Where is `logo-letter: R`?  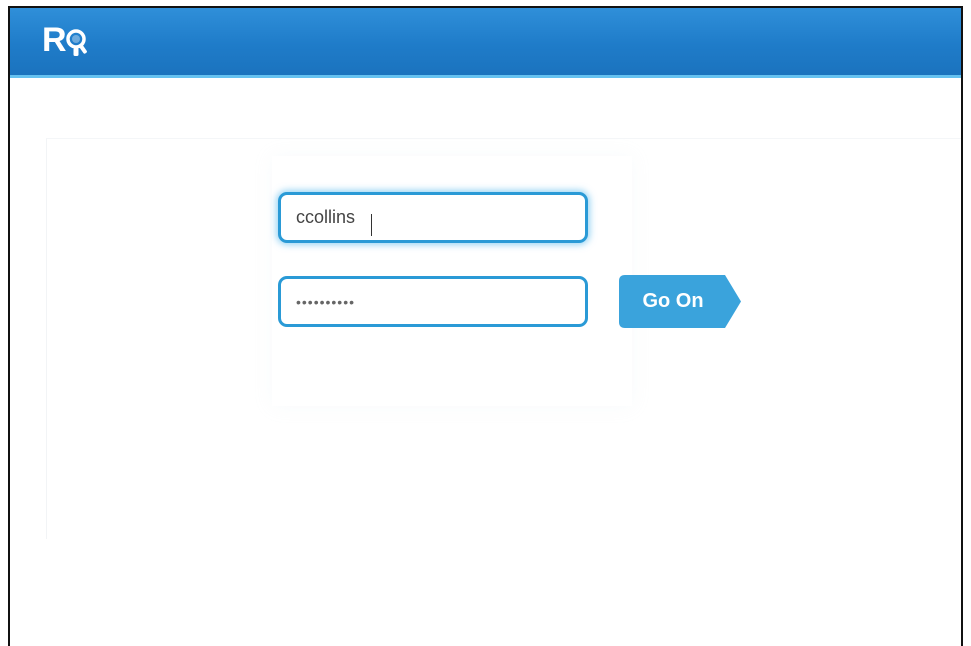
logo-letter: R is located at coordinates (54, 40).